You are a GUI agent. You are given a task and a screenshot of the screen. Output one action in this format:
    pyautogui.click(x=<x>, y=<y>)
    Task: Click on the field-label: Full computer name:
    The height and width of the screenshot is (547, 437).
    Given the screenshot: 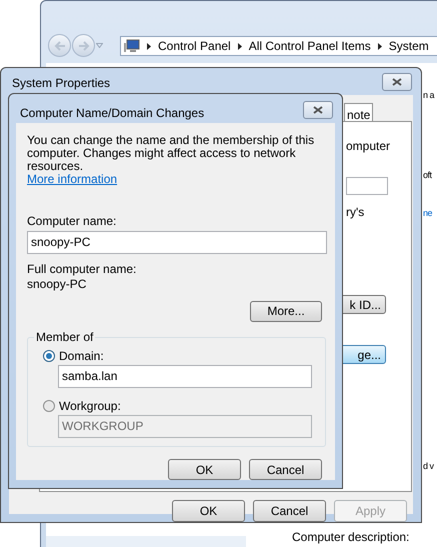 What is the action you would take?
    pyautogui.click(x=82, y=269)
    